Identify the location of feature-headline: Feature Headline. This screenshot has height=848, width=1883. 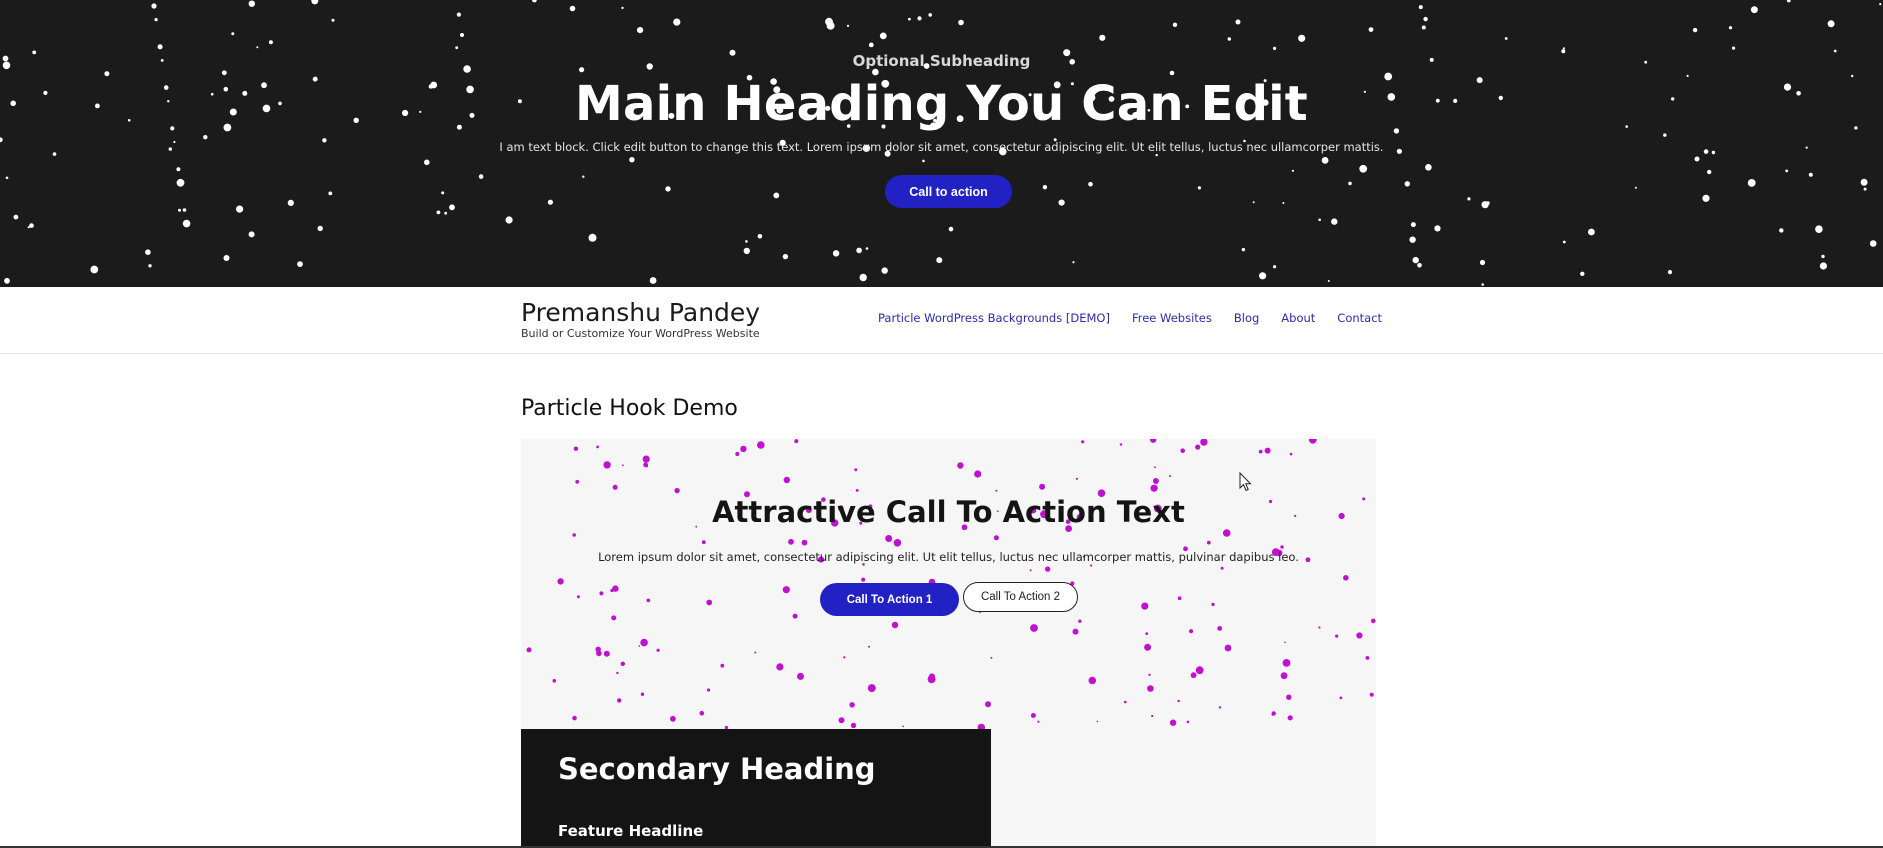
(631, 831).